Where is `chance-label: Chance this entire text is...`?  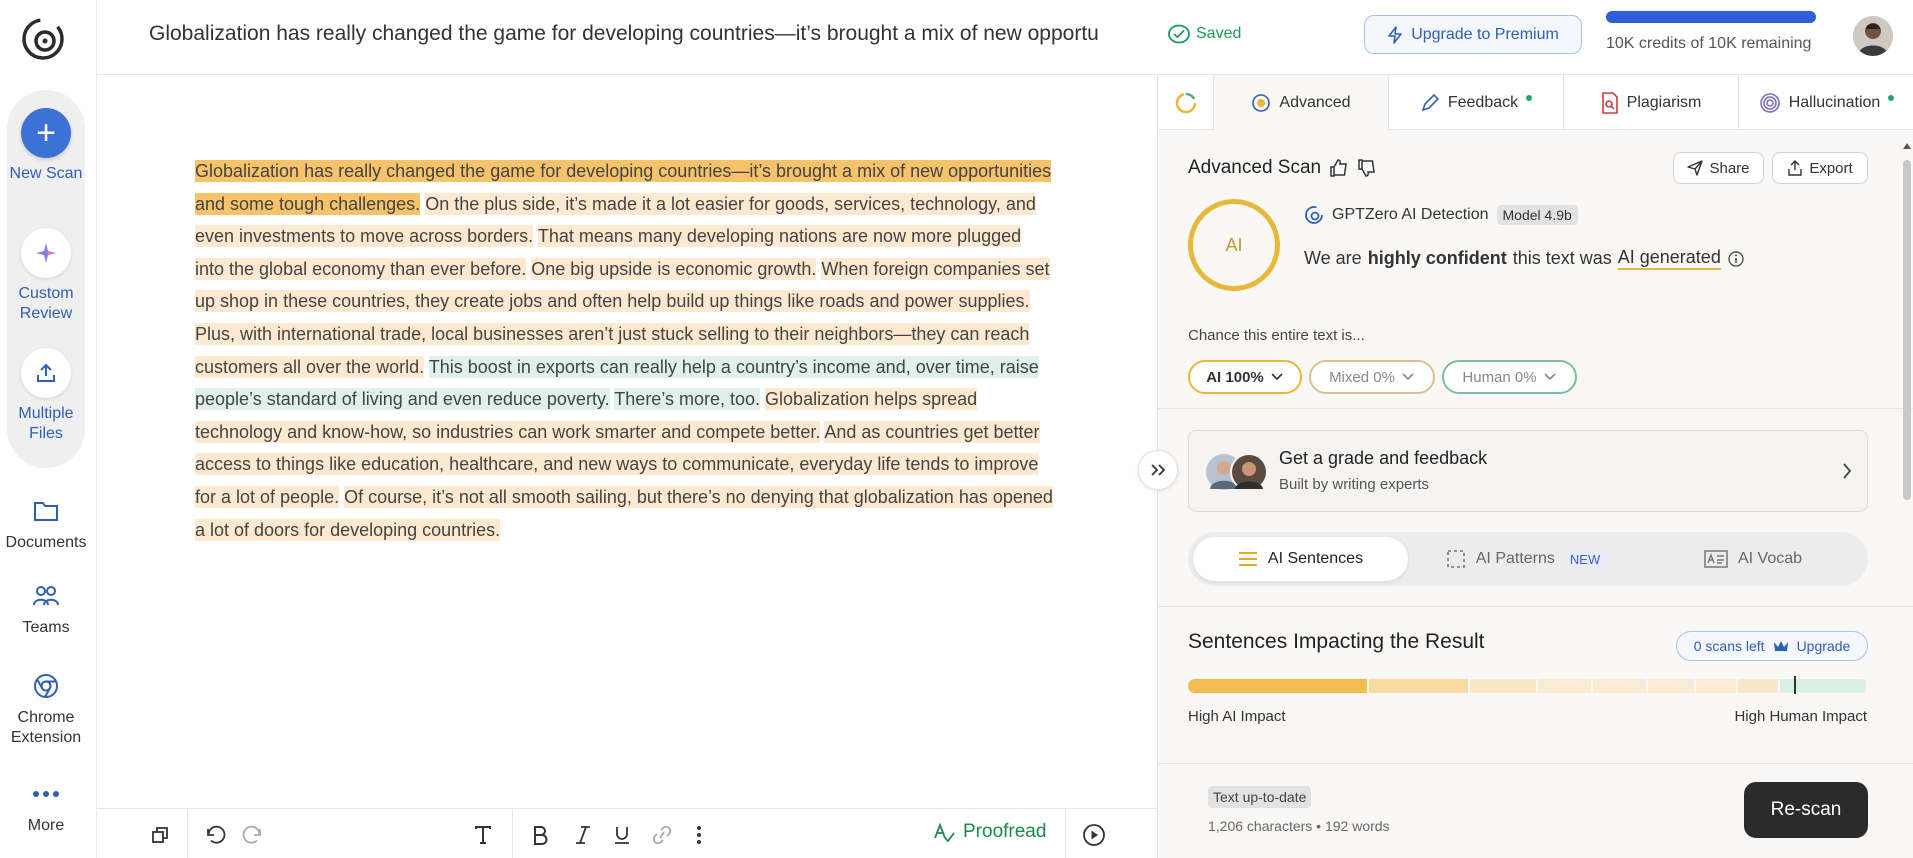 chance-label: Chance this entire text is... is located at coordinates (1276, 335).